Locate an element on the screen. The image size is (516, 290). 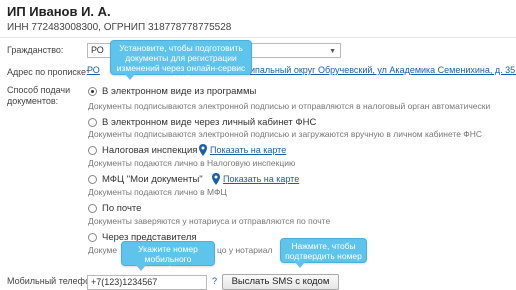
option-desc: Документы подаются лично в МФЦ is located at coordinates (157, 192).